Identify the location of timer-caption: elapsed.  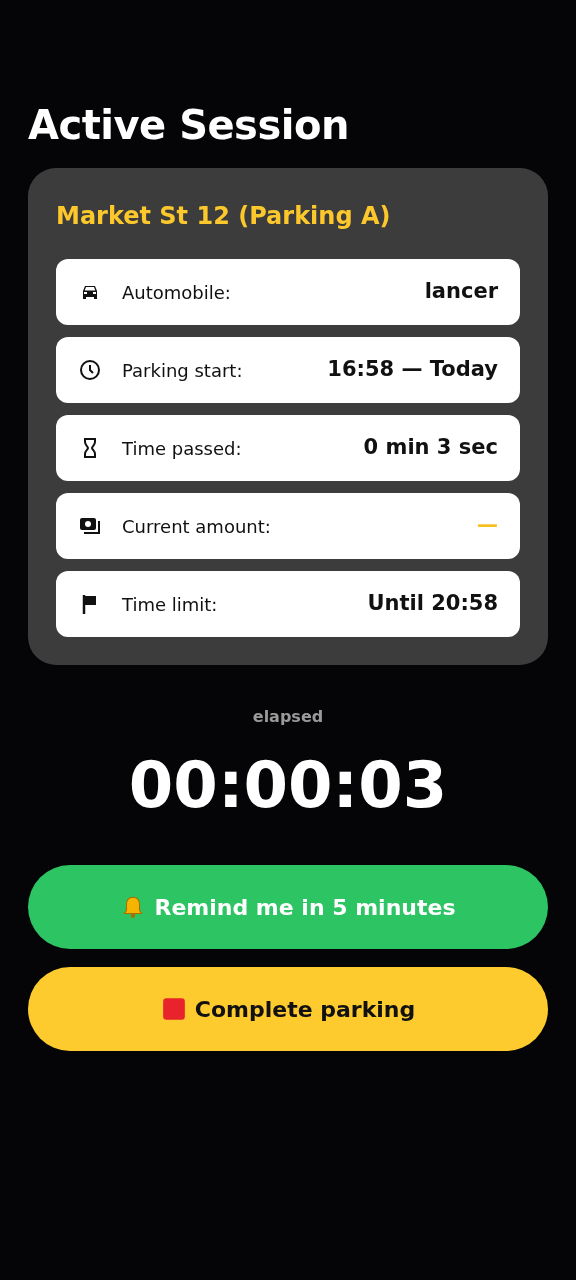
(288, 717).